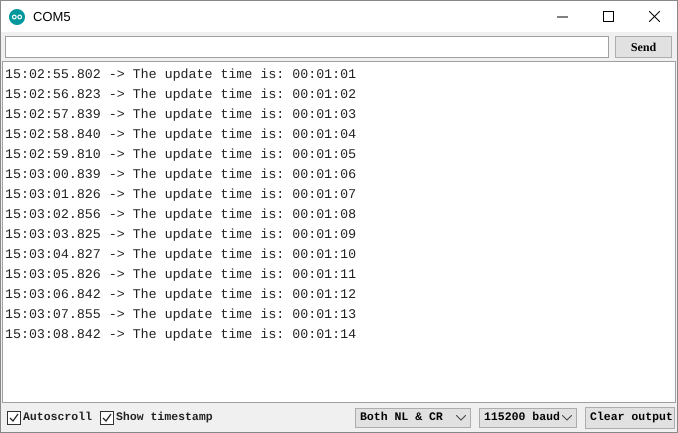 The height and width of the screenshot is (433, 678). I want to click on output-line: 15:02:58.840 -> The update time is: 00:01:04, so click(181, 135).